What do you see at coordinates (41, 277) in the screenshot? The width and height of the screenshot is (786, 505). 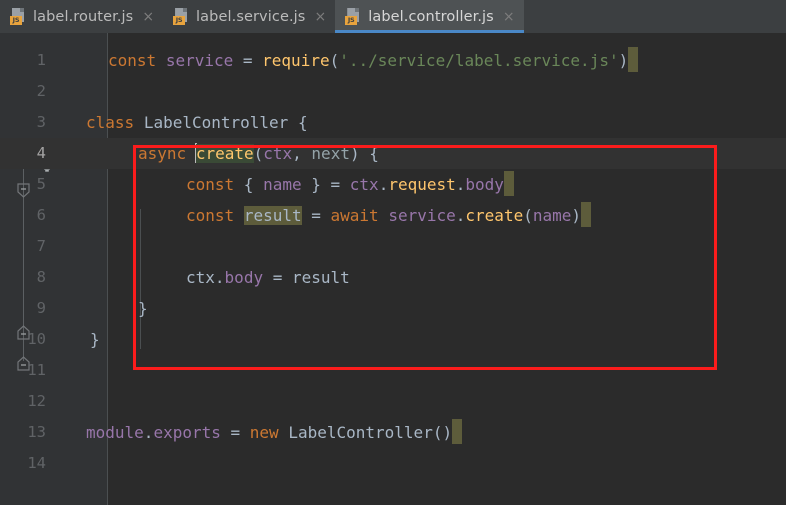 I see `line-number: 8` at bounding box center [41, 277].